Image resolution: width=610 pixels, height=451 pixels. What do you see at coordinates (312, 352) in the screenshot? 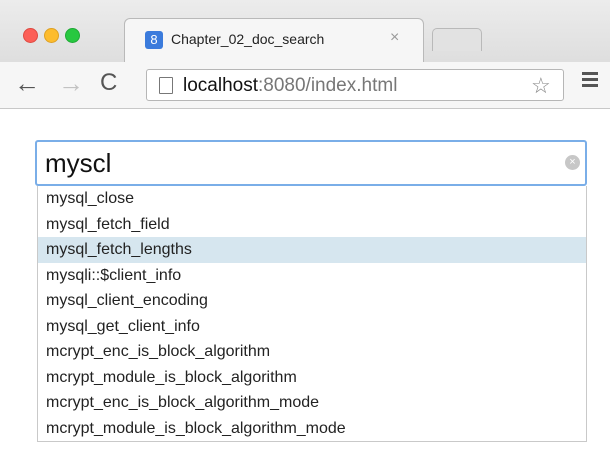
I see `suggestion-item: mcrypt_enc_is_block_algorithm` at bounding box center [312, 352].